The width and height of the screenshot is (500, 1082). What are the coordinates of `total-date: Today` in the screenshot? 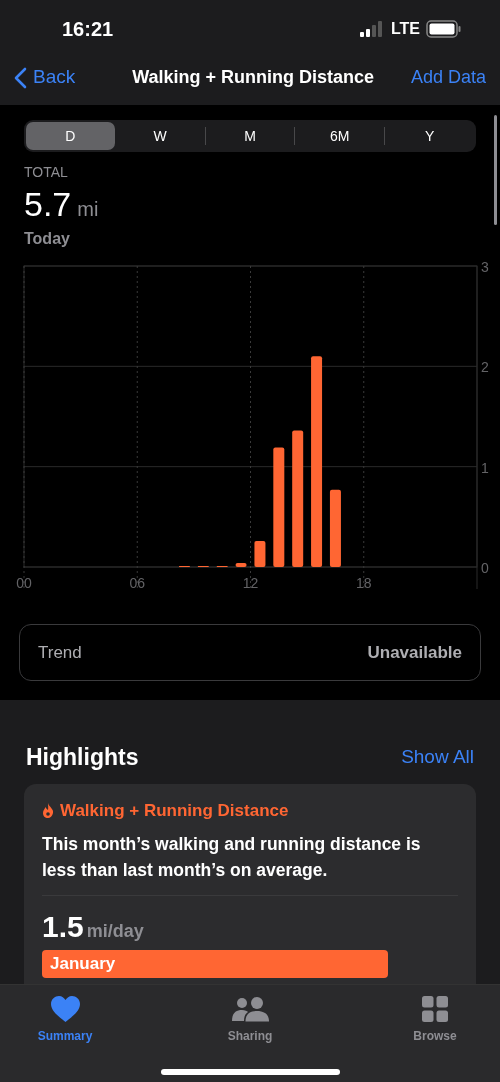 It's located at (47, 239).